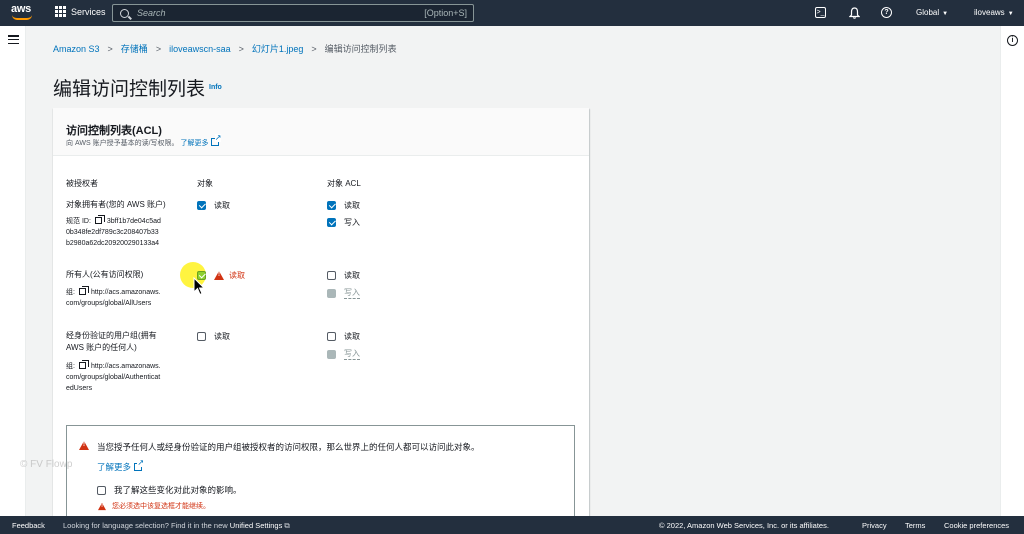 The height and width of the screenshot is (534, 1024). I want to click on acl-panel-header: 访问控制列表(ACL) 向 AWS 账户授予基本的读/写权限。 了解更多, so click(321, 132).